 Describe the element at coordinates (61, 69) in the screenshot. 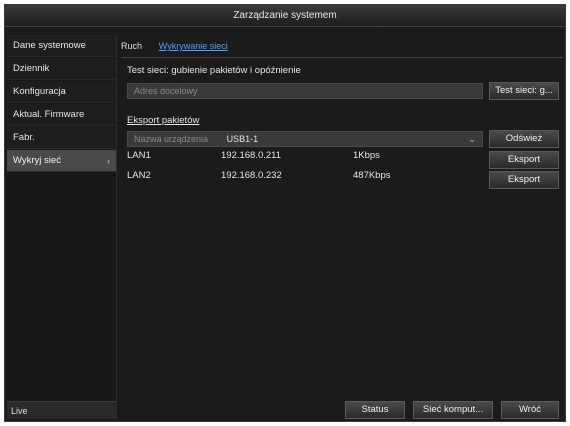

I see `sidebar-item-log: Dziennik` at that location.